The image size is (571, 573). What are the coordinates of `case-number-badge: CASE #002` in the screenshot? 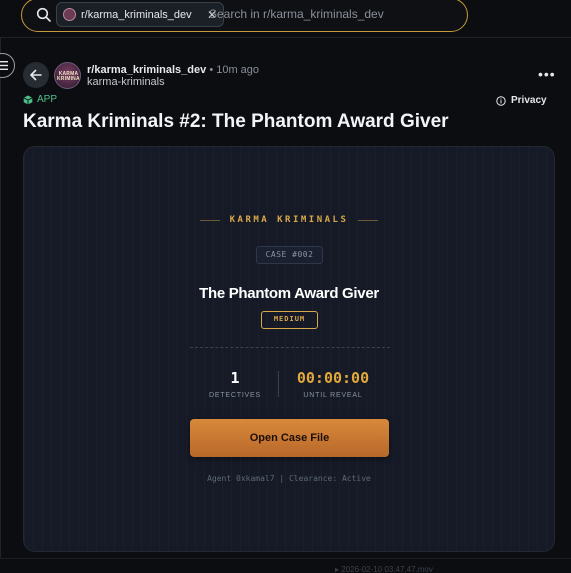 It's located at (289, 255).